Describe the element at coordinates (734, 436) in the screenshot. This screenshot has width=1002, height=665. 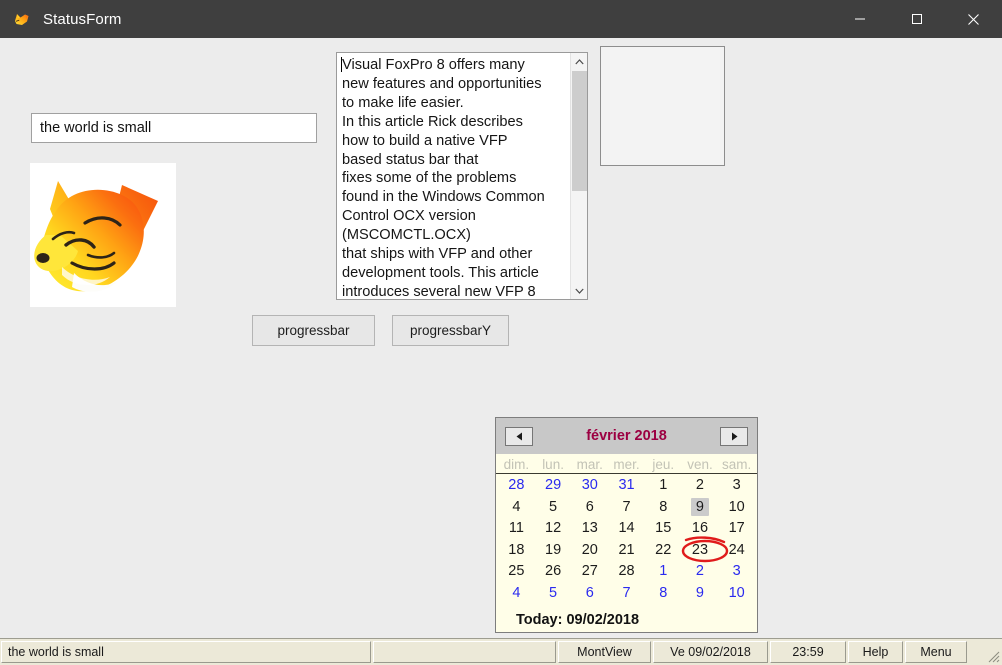
I see `calendar-next-month-button` at that location.